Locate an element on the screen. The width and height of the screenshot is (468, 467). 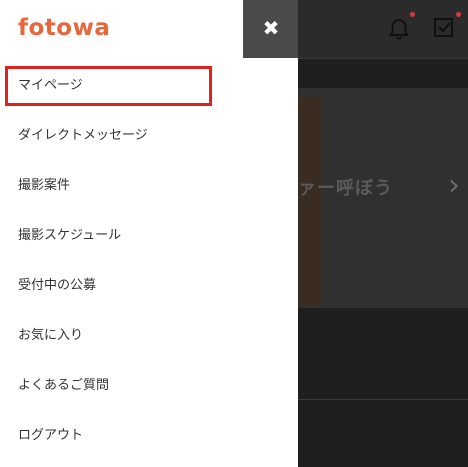
menu-item-label: 受付中の公募 is located at coordinates (57, 285).